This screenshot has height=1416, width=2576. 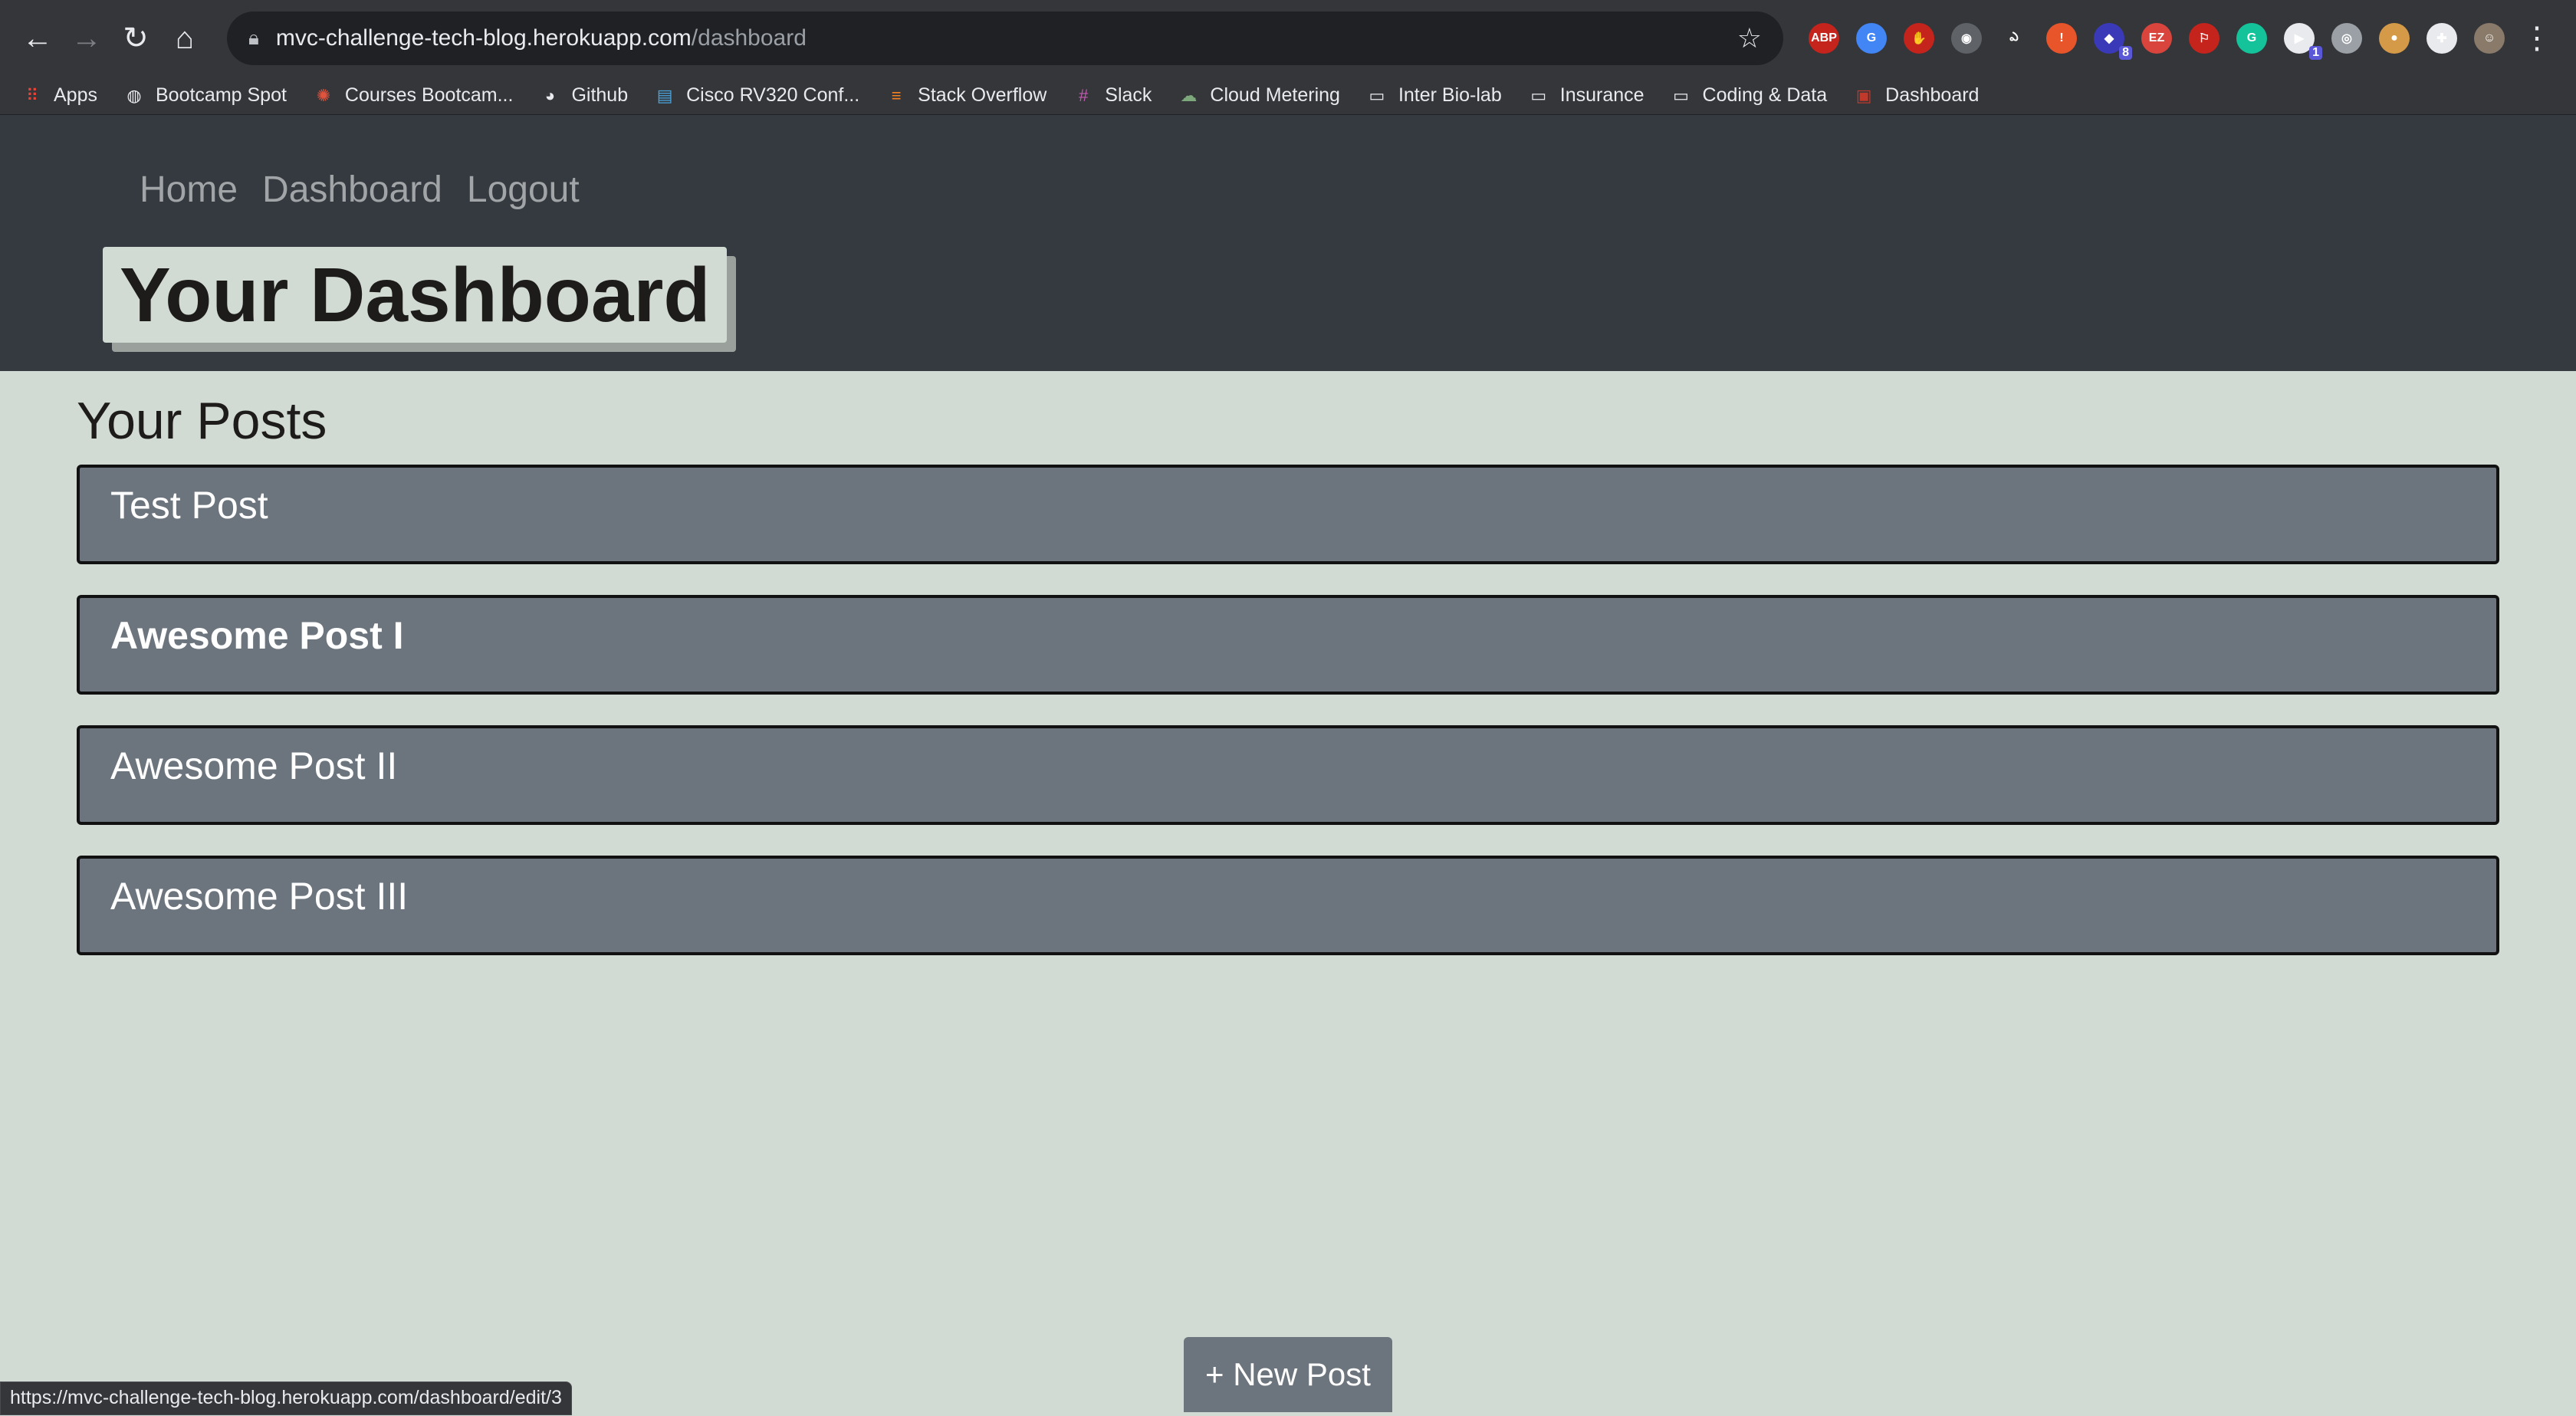 What do you see at coordinates (2062, 38) in the screenshot?
I see `alert-ext-icon: !` at bounding box center [2062, 38].